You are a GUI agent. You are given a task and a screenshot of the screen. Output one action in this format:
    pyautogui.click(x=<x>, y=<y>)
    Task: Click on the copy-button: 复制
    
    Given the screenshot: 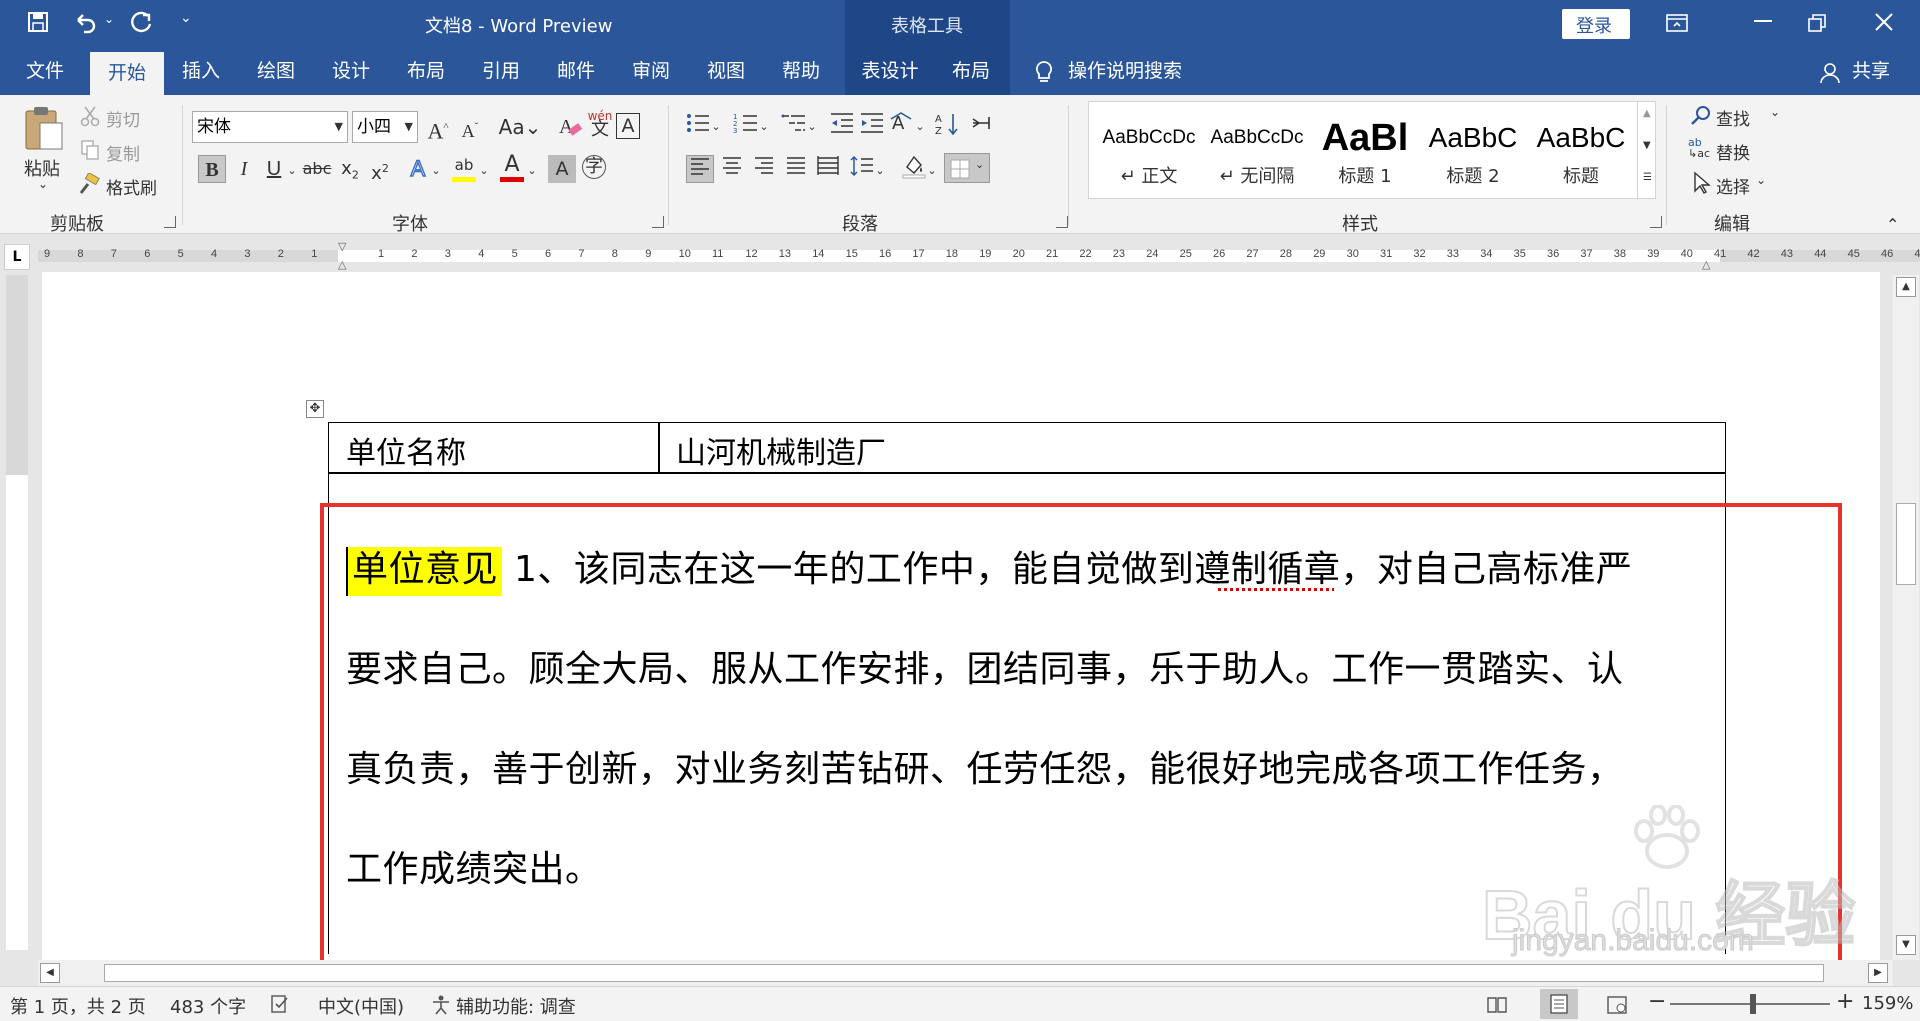 What is the action you would take?
    pyautogui.click(x=123, y=152)
    